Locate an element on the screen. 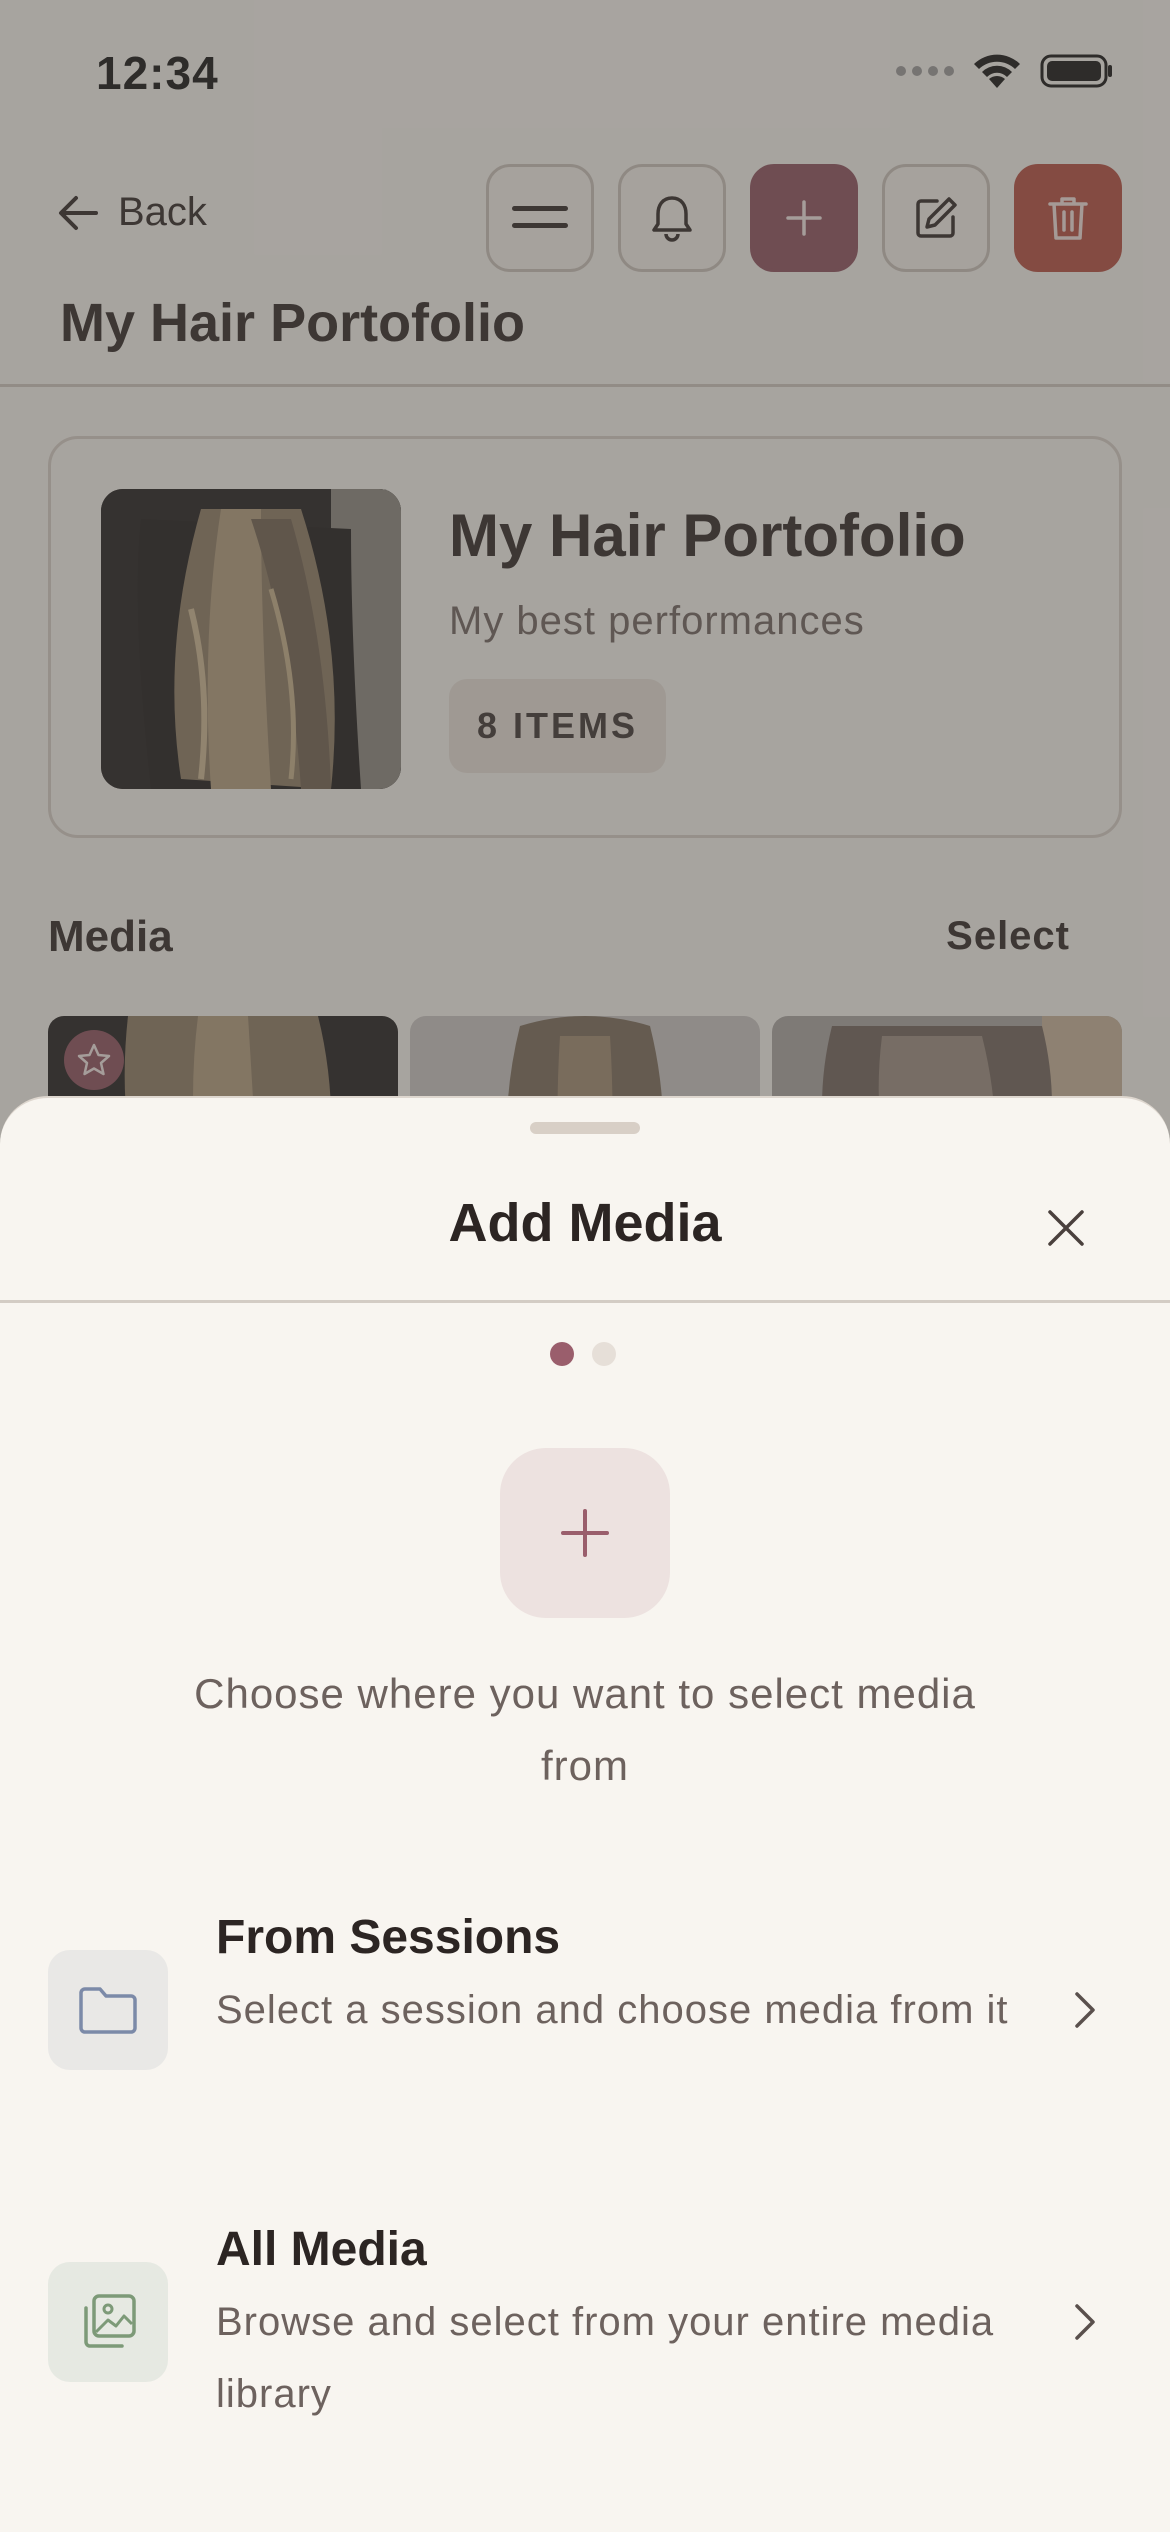  gallery-icon-tile is located at coordinates (108, 2322).